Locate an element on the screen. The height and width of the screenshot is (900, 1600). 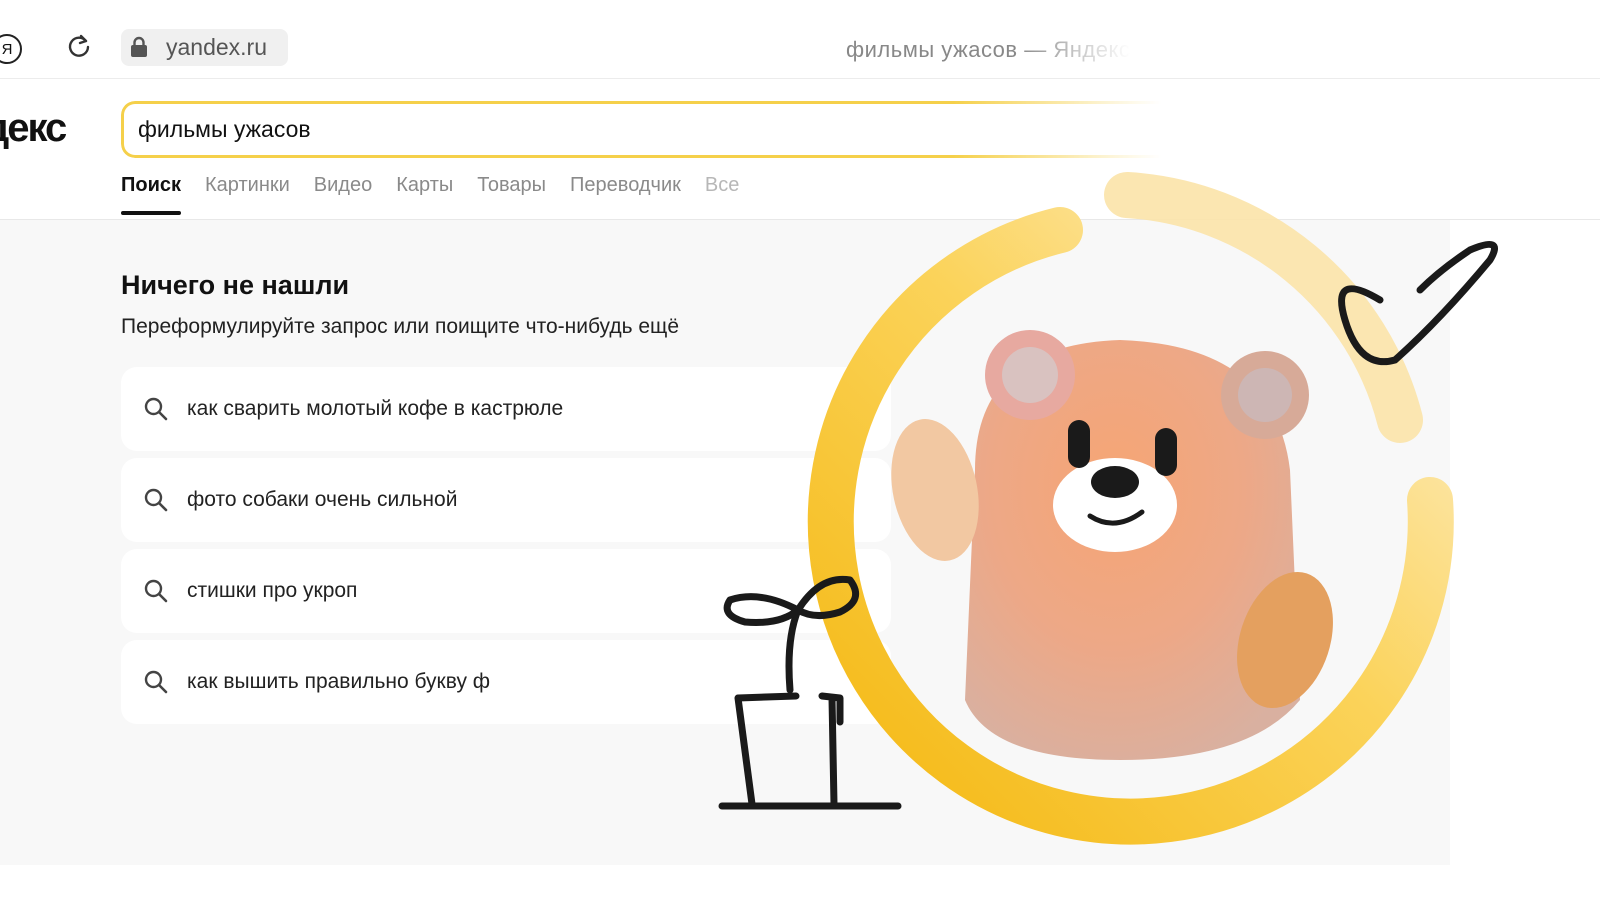
suggestion-item: как вышить правильно букву ф is located at coordinates (506, 682).